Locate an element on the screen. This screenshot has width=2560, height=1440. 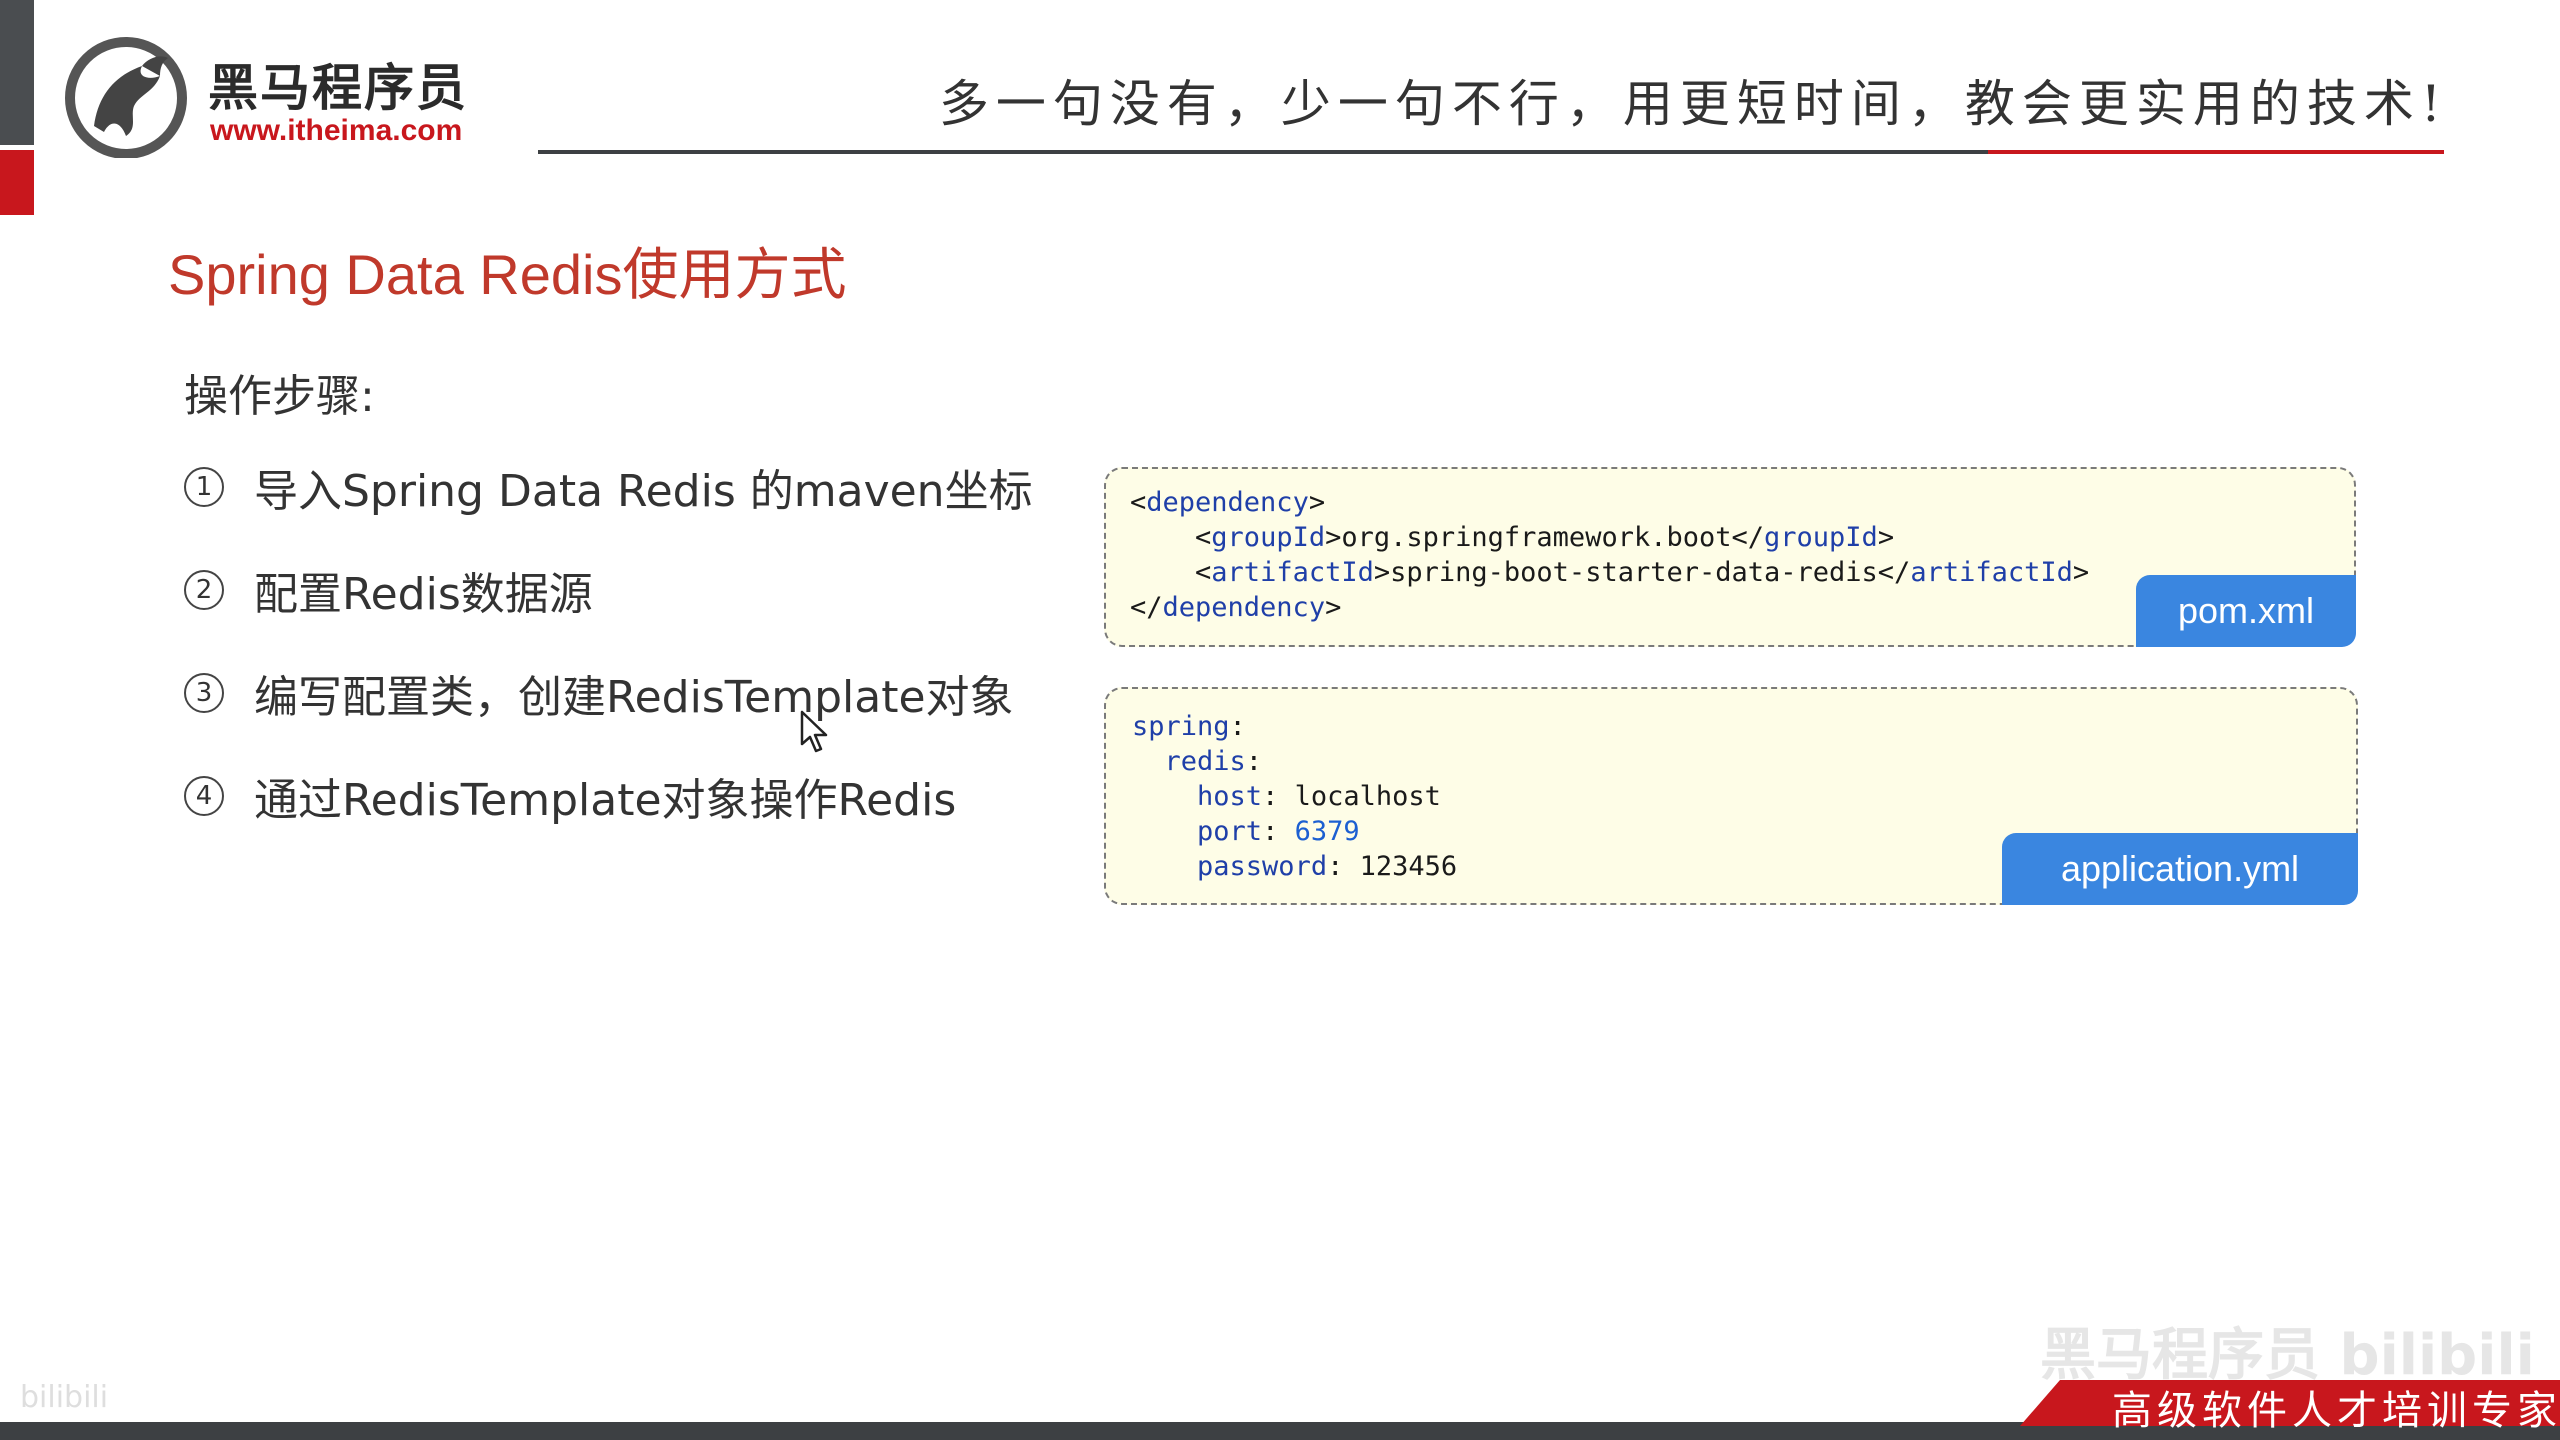
brand-logo: 黑马程序员 www.itheima.com is located at coordinates (284, 101).